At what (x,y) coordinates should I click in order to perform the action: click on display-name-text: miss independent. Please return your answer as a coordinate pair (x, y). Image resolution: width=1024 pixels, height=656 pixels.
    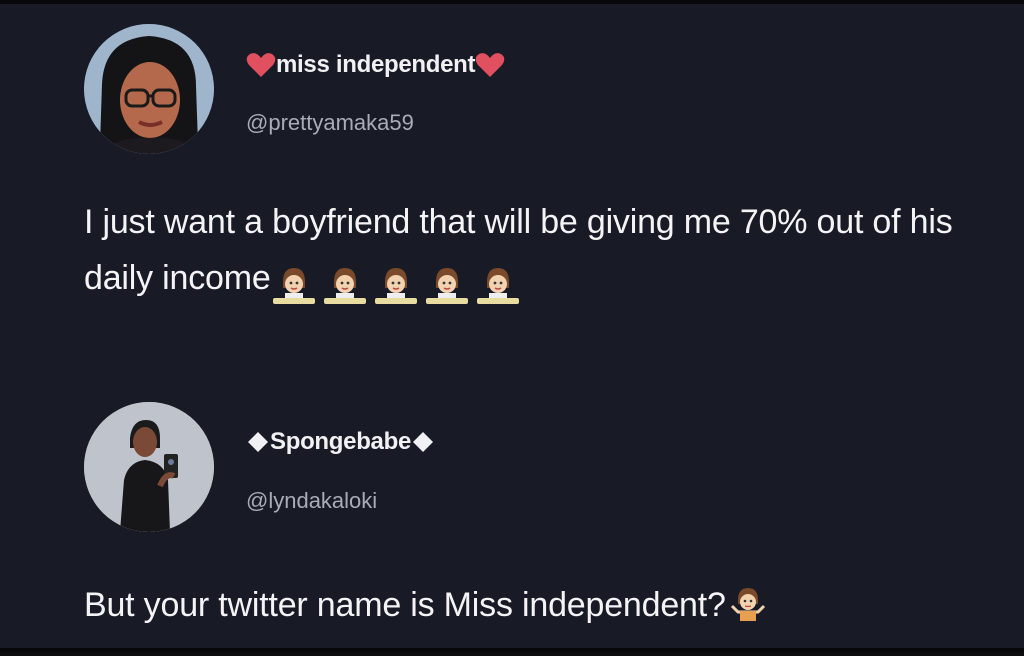
    Looking at the image, I should click on (376, 64).